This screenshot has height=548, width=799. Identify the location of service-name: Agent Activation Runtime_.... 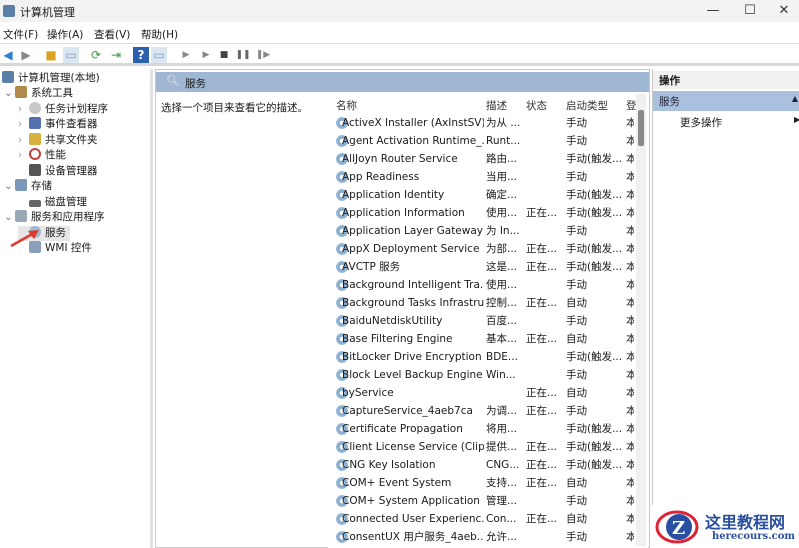
(413, 141).